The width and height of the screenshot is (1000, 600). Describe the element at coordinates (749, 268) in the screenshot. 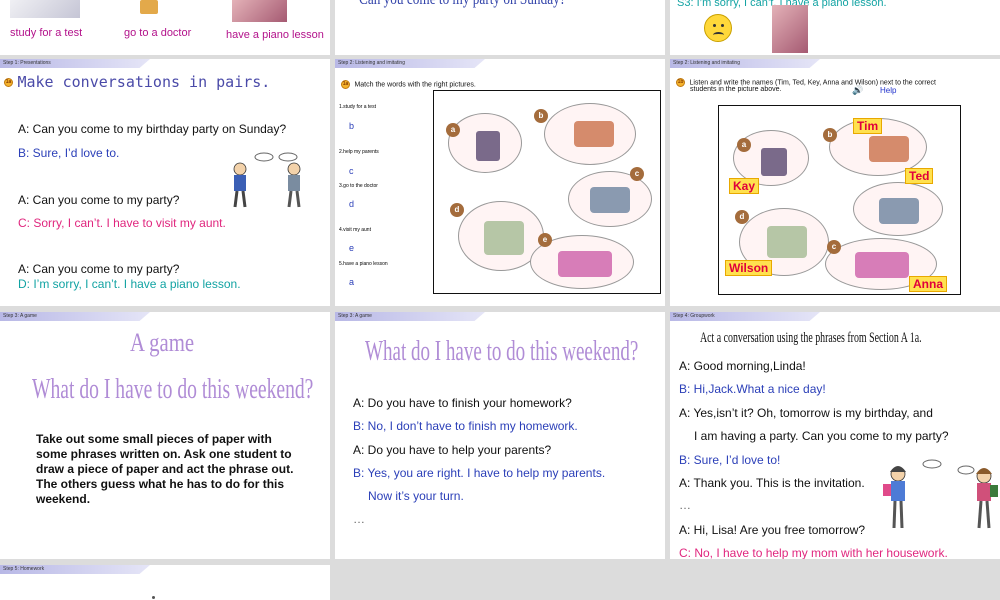

I see `name-label-wilson: Wilson` at that location.